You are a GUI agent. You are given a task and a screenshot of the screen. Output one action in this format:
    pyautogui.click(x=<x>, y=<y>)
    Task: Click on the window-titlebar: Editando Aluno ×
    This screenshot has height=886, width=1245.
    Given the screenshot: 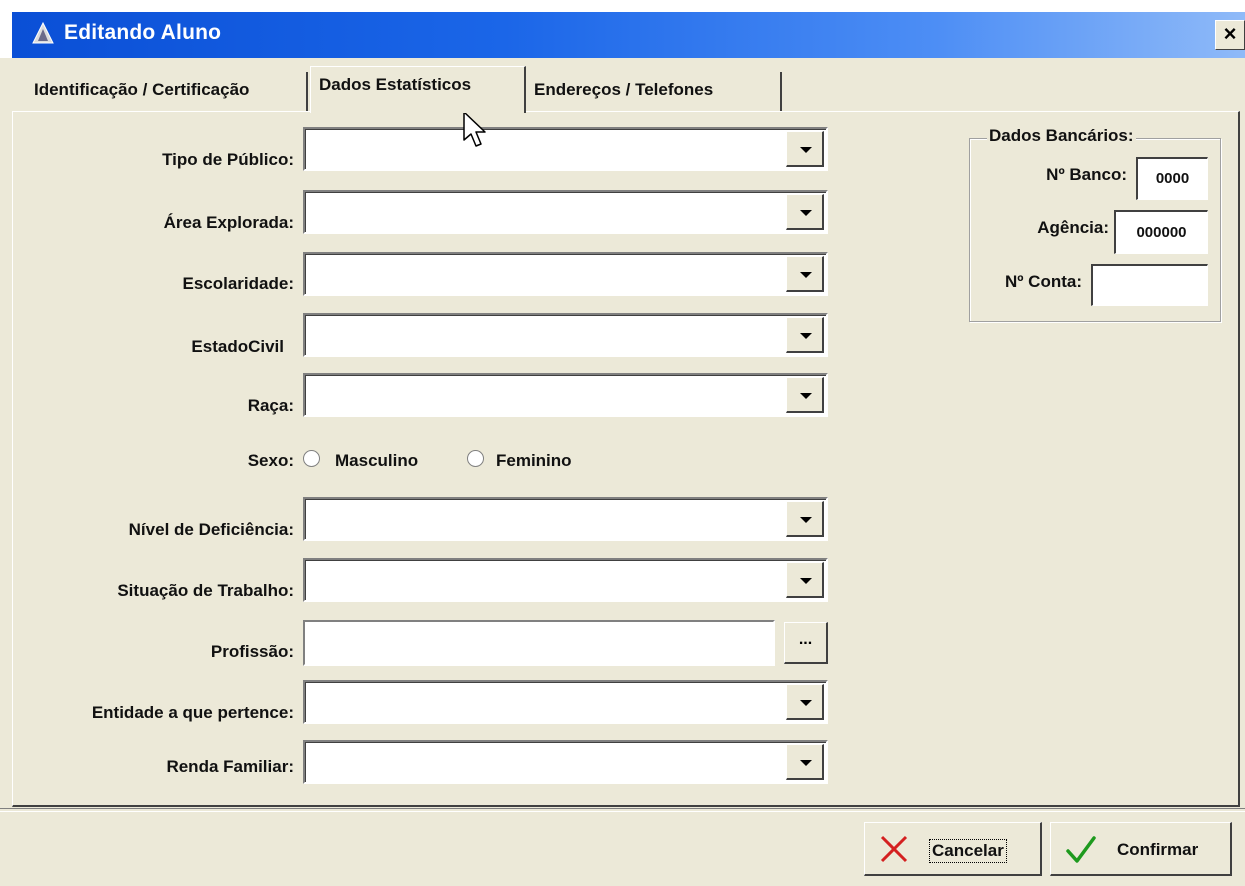 What is the action you would take?
    pyautogui.click(x=622, y=29)
    